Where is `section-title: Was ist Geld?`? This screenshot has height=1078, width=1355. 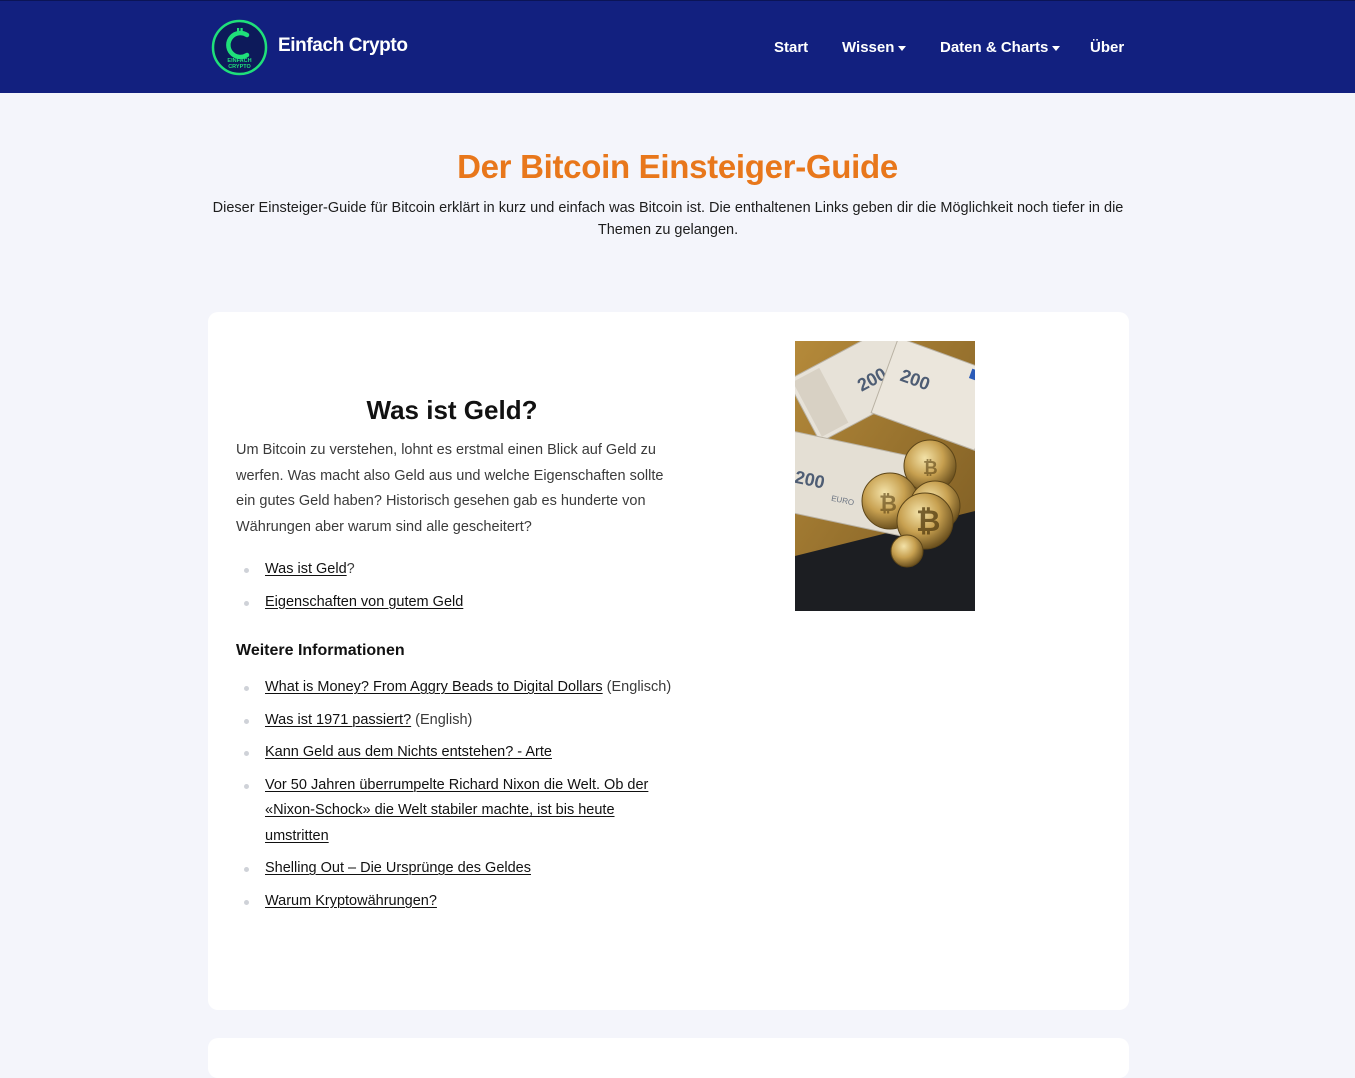
section-title: Was ist Geld? is located at coordinates (452, 410).